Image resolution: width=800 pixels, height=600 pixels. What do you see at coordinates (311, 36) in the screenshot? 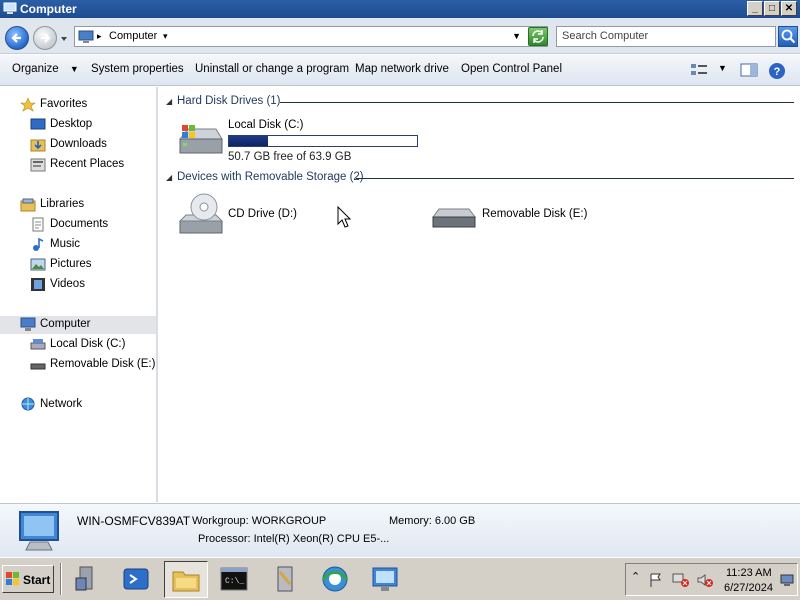
I see `address-field: ▸ Computer ▾ ▼` at bounding box center [311, 36].